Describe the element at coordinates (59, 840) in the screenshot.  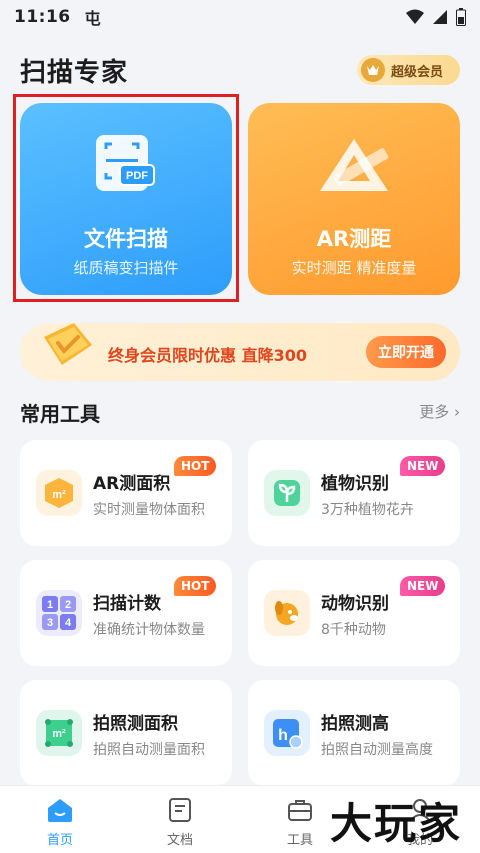
I see `tab-label: 首页` at that location.